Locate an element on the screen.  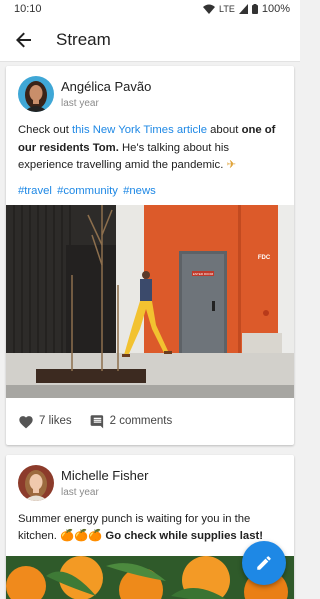
airplane-emoji: ✈ is located at coordinates (231, 165).